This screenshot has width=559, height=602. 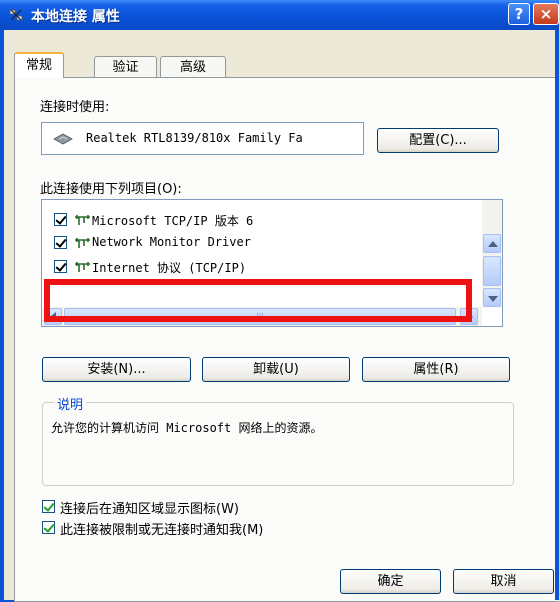 I want to click on notify-checkbox, so click(x=48, y=527).